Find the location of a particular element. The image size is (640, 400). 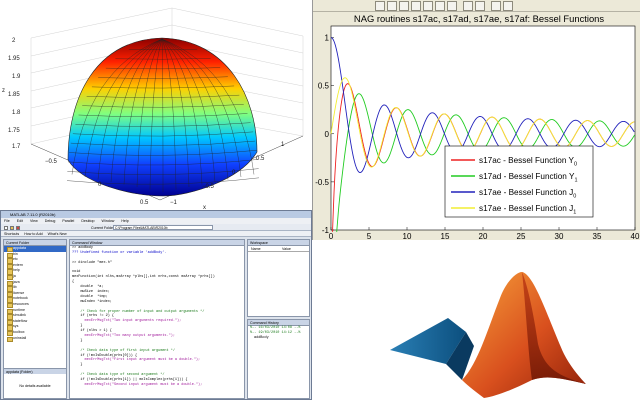

current-folder-path: C:\Program Files\MATLAB\R2010b is located at coordinates (163, 227).